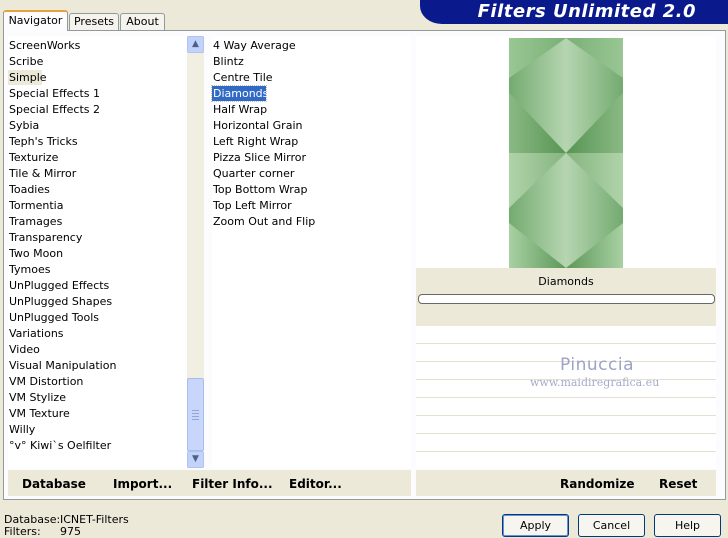 This screenshot has height=538, width=728. Describe the element at coordinates (574, 12) in the screenshot. I see `app-title-banner: Filters Unlimited 2.0` at that location.